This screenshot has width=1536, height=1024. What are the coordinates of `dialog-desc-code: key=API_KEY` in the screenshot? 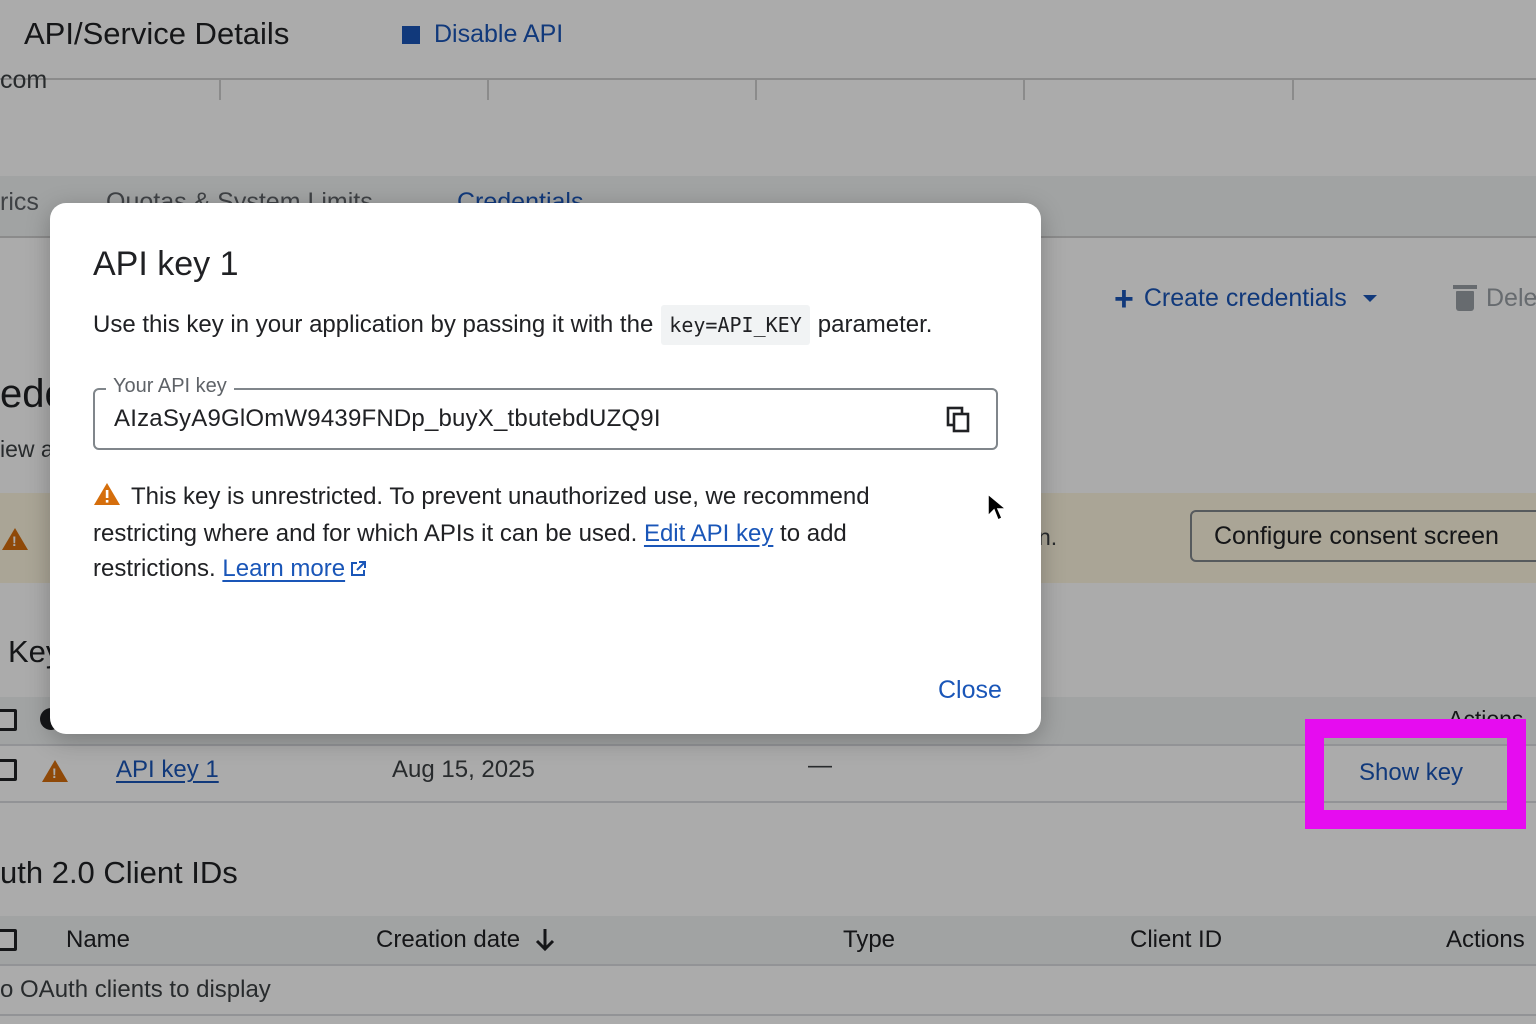 It's located at (735, 325).